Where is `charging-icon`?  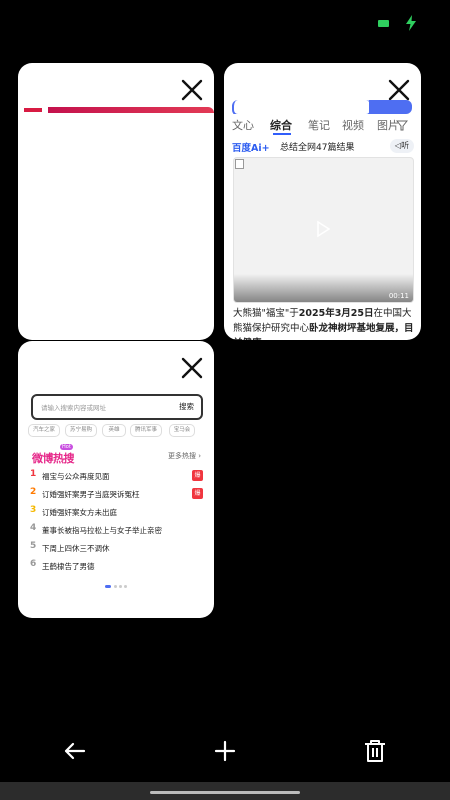
charging-icon is located at coordinates (411, 23).